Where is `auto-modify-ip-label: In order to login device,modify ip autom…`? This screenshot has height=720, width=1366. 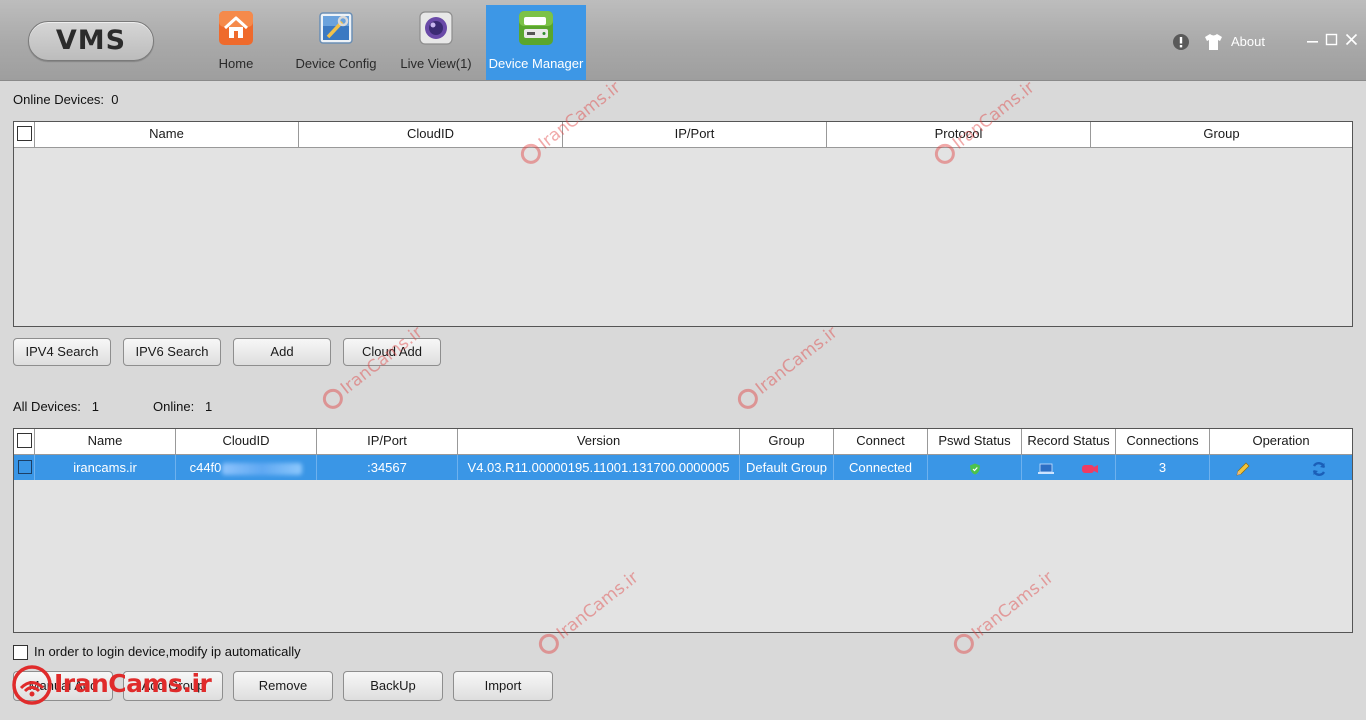
auto-modify-ip-label: In order to login device,modify ip autom… is located at coordinates (167, 651).